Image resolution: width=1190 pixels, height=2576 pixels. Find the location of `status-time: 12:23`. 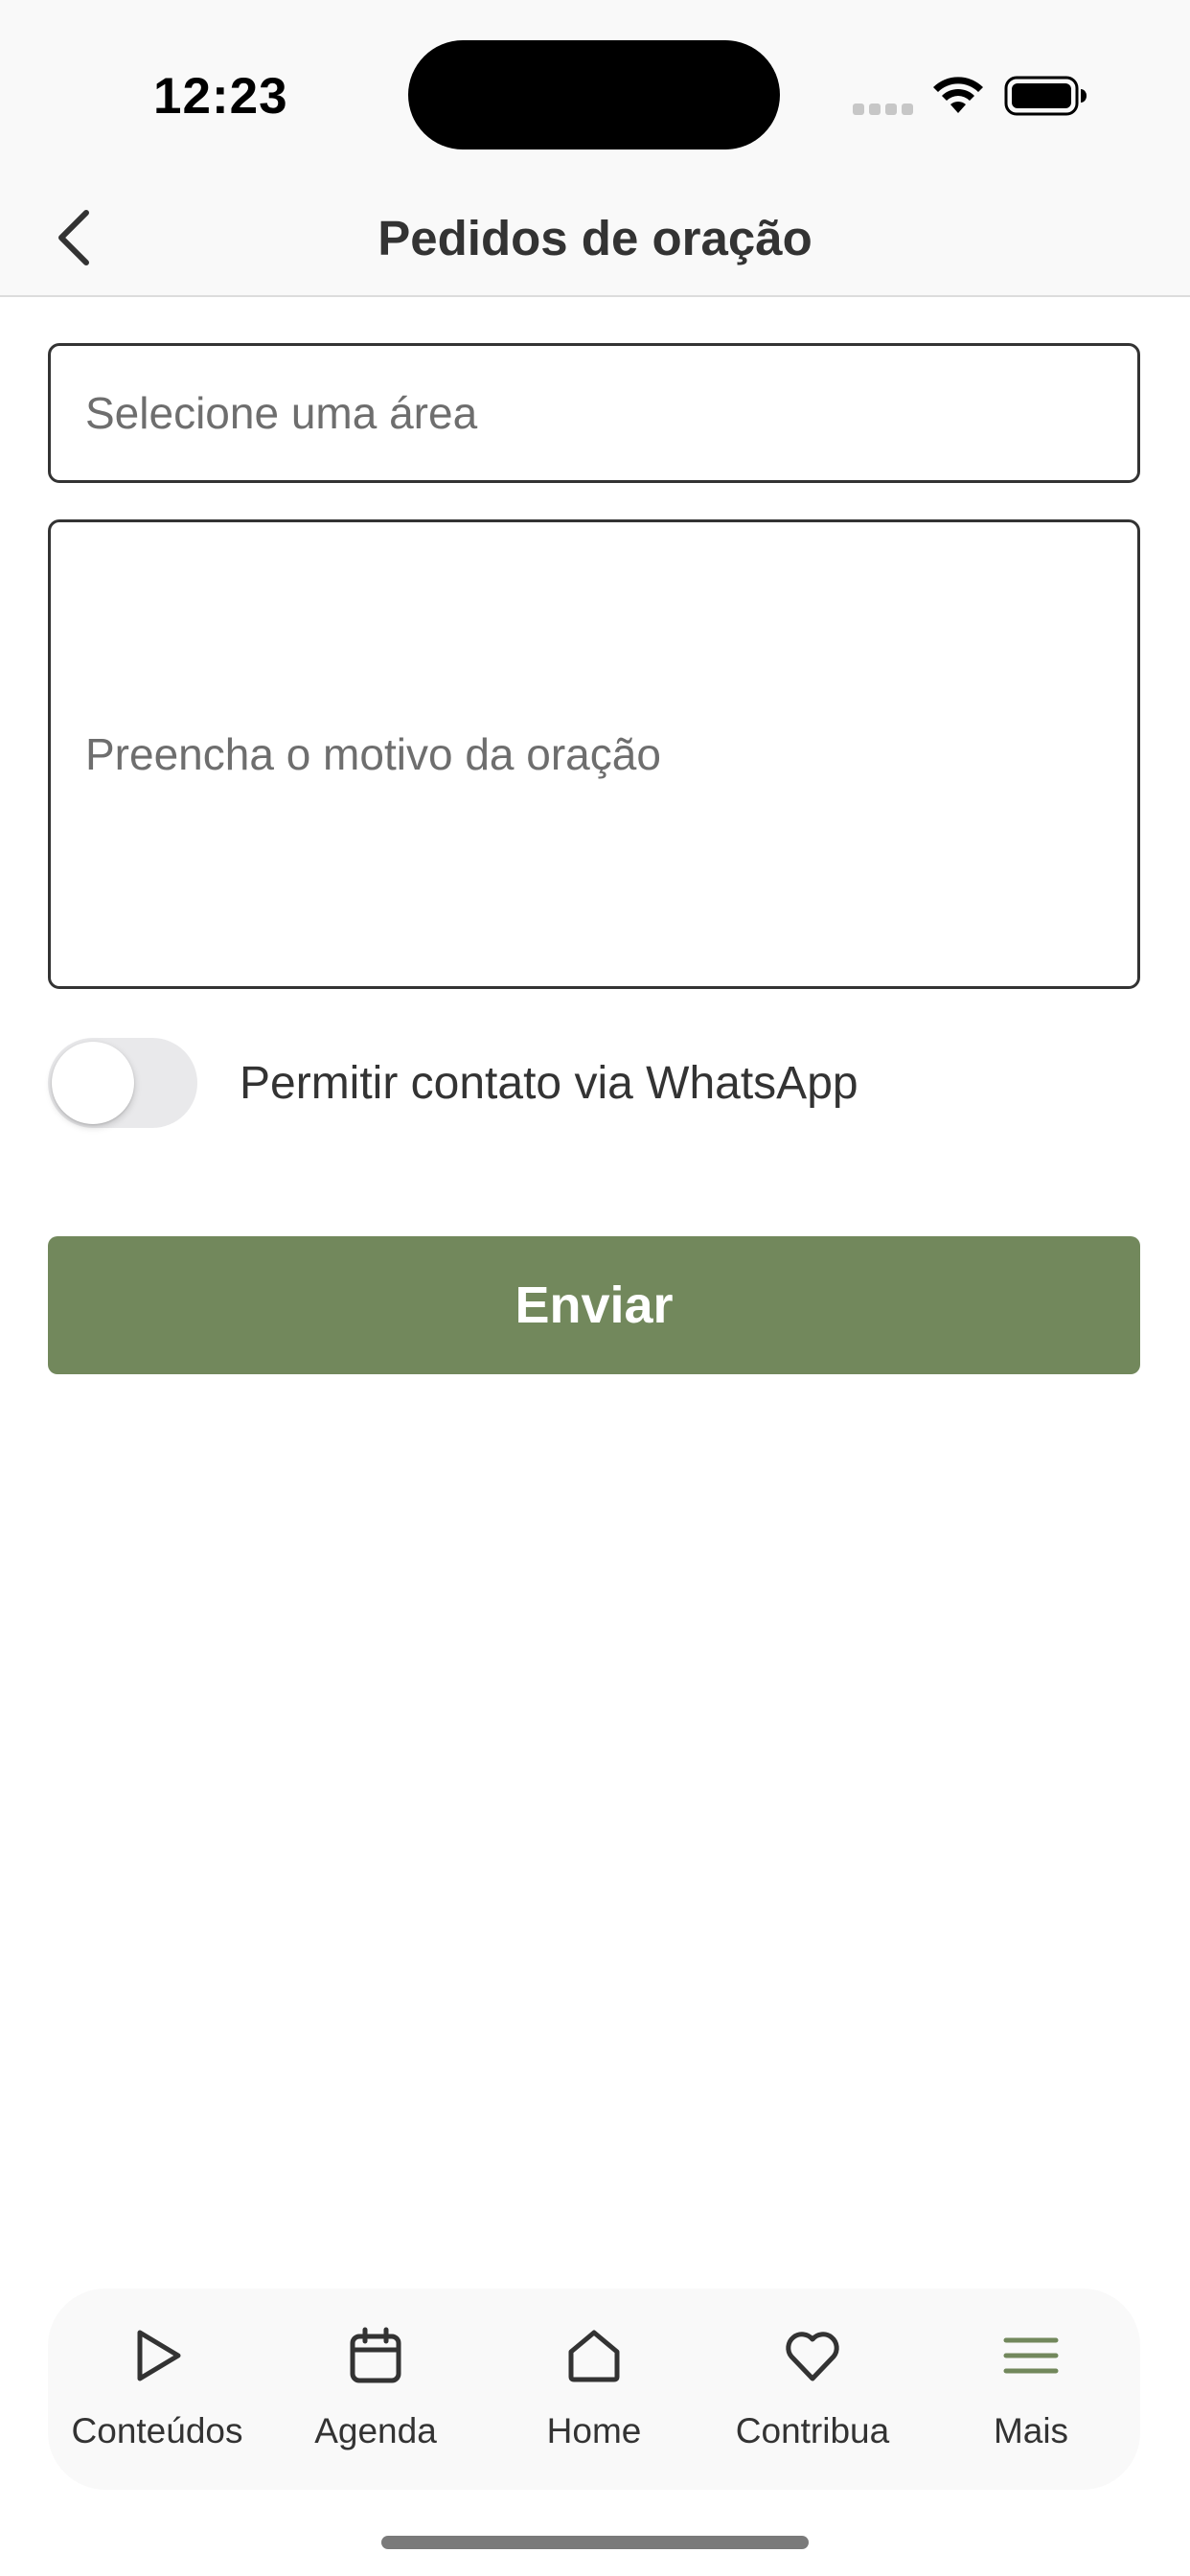

status-time: 12:23 is located at coordinates (221, 96).